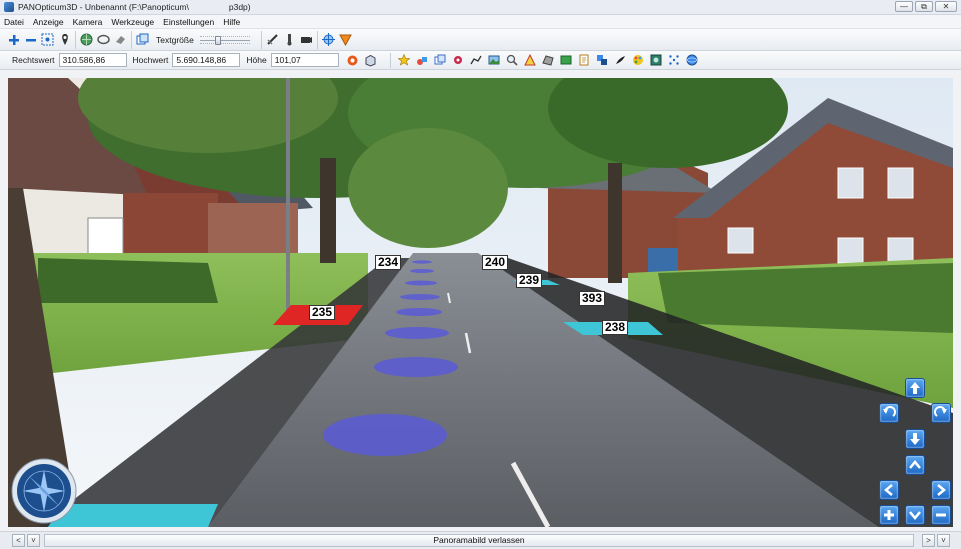 This screenshot has width=961, height=549. What do you see at coordinates (656, 60) in the screenshot?
I see `photo-icon` at bounding box center [656, 60].